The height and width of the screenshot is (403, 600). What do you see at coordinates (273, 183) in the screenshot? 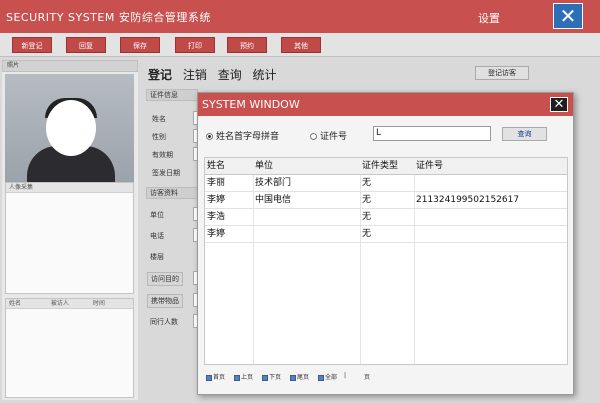
I see `table-cell: 技术部门` at bounding box center [273, 183].